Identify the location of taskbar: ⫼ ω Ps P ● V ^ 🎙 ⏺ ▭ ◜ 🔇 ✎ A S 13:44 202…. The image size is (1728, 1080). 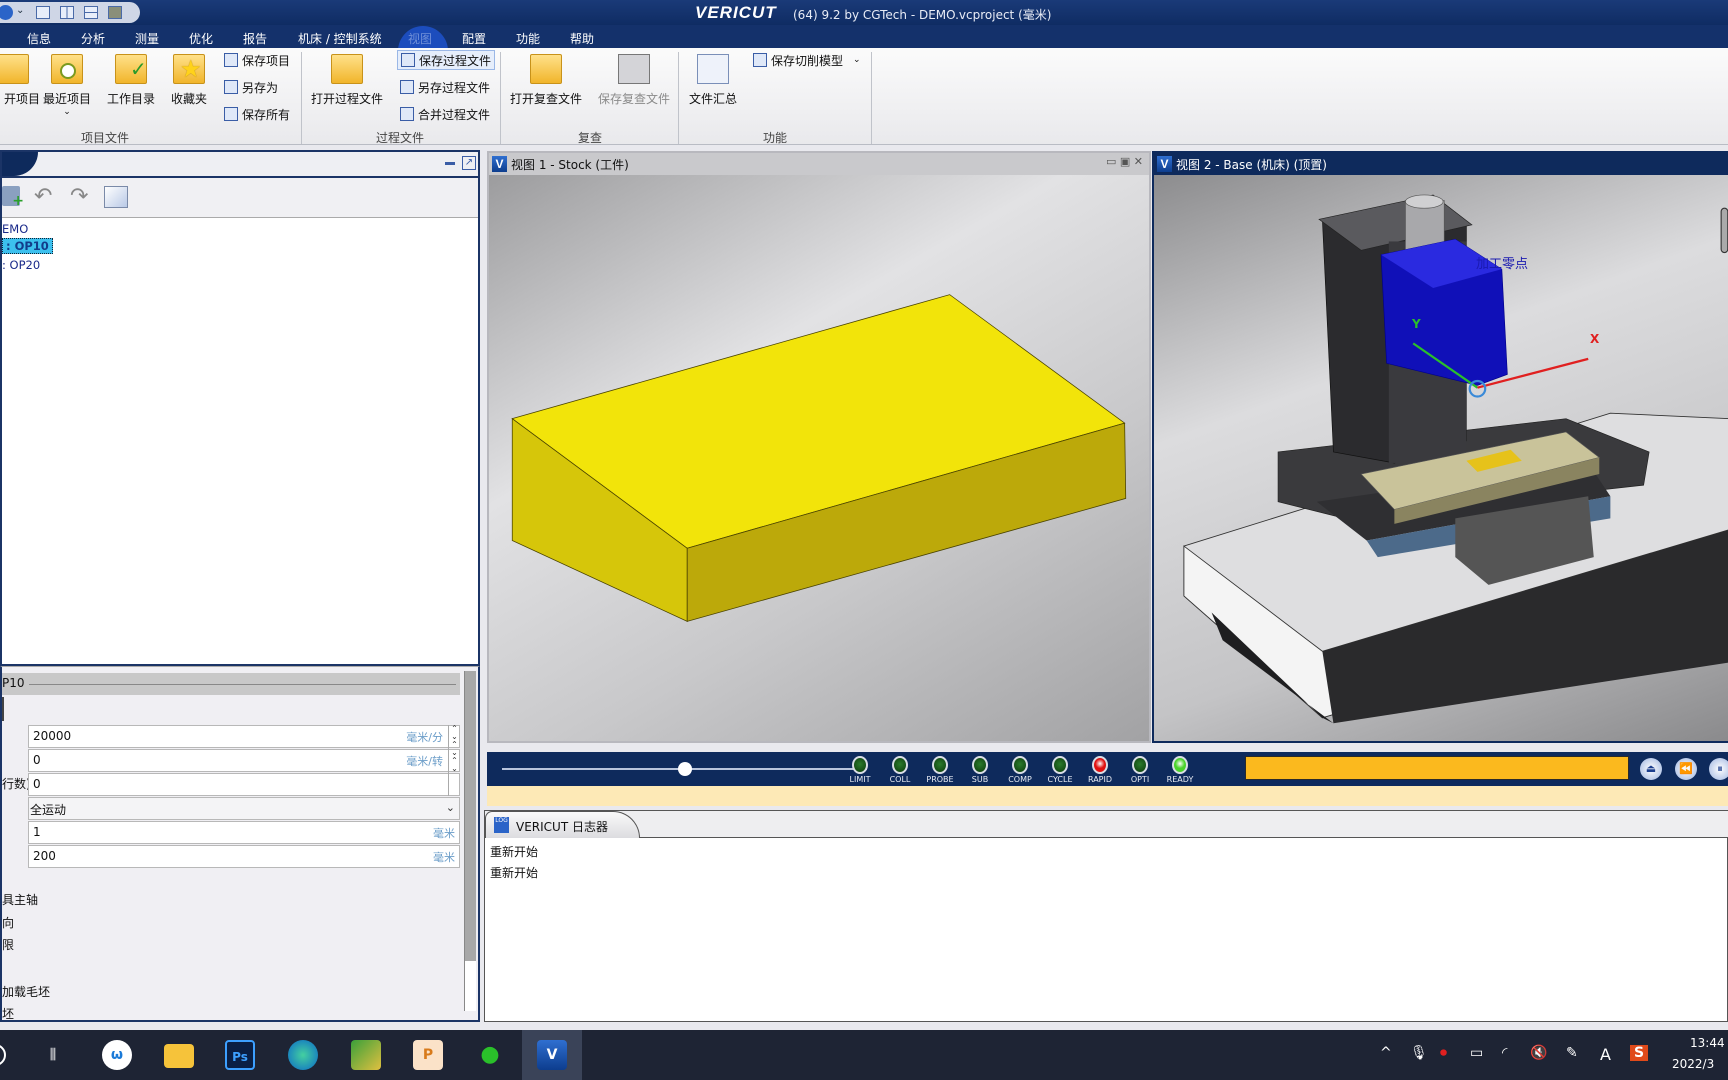
(864, 1055).